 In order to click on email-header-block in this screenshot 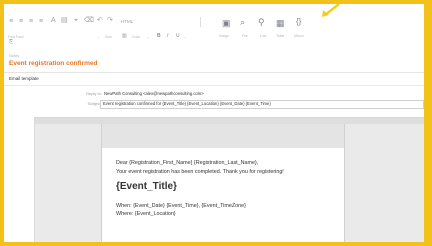, I will do `click(223, 136)`.